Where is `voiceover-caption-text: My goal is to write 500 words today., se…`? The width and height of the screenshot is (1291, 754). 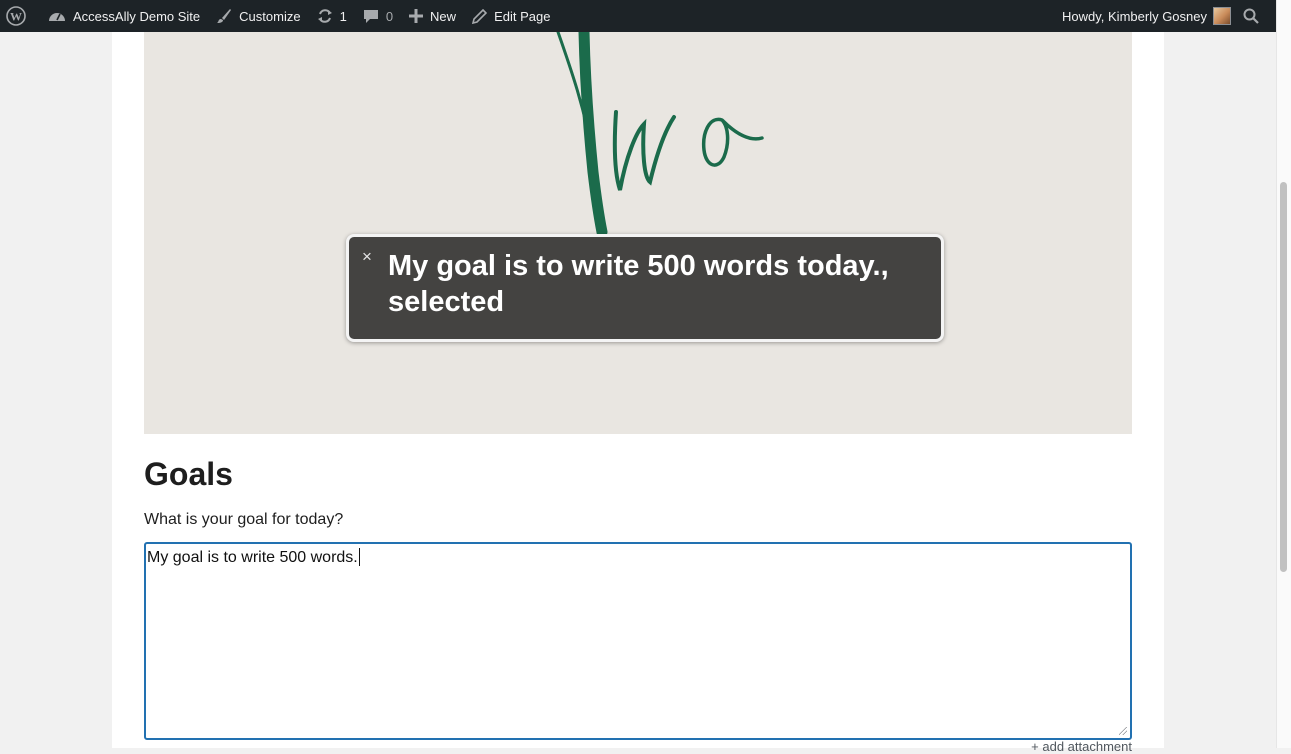 voiceover-caption-text: My goal is to write 500 words today., se… is located at coordinates (638, 284).